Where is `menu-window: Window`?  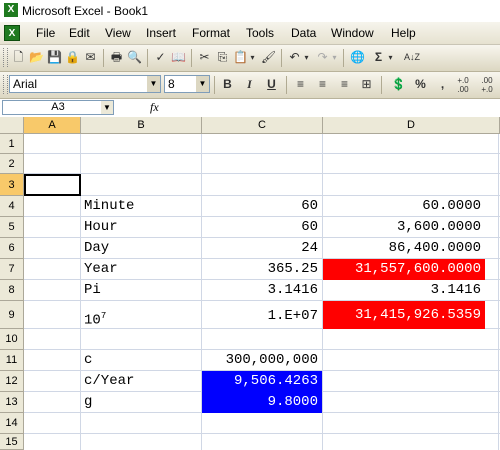
menu-window: Window is located at coordinates (352, 33).